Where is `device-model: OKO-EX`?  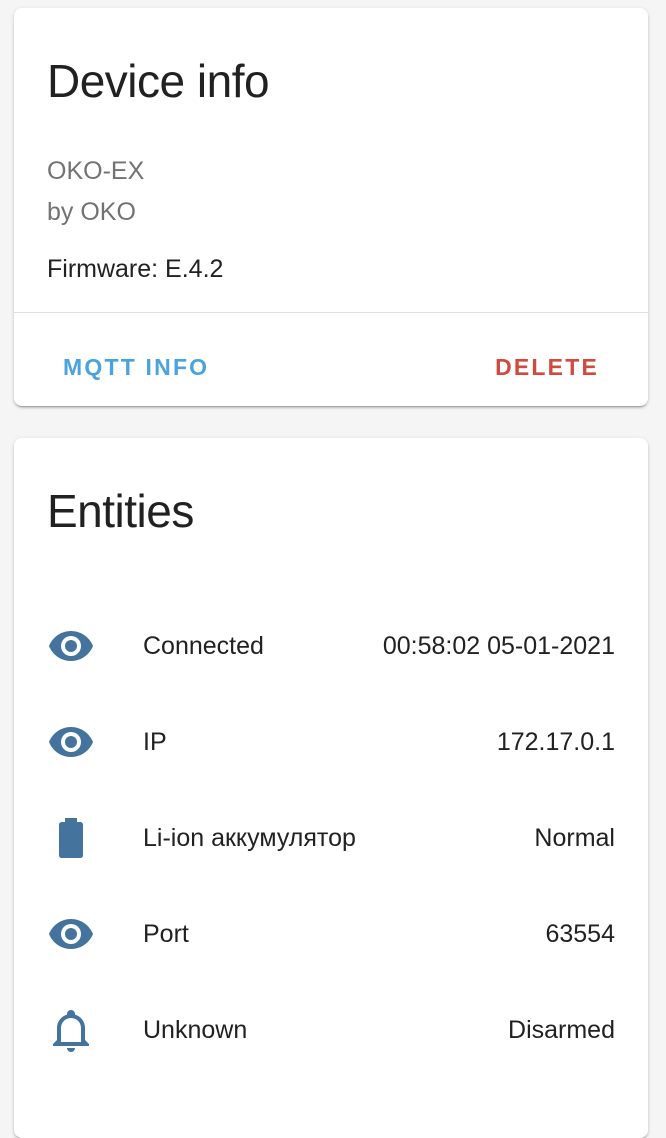 device-model: OKO-EX is located at coordinates (96, 171).